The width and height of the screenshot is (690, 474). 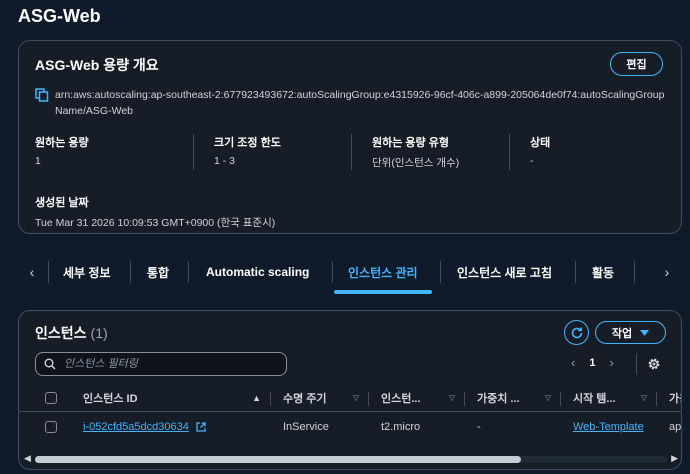 I want to click on edit-button: 편집, so click(x=636, y=64).